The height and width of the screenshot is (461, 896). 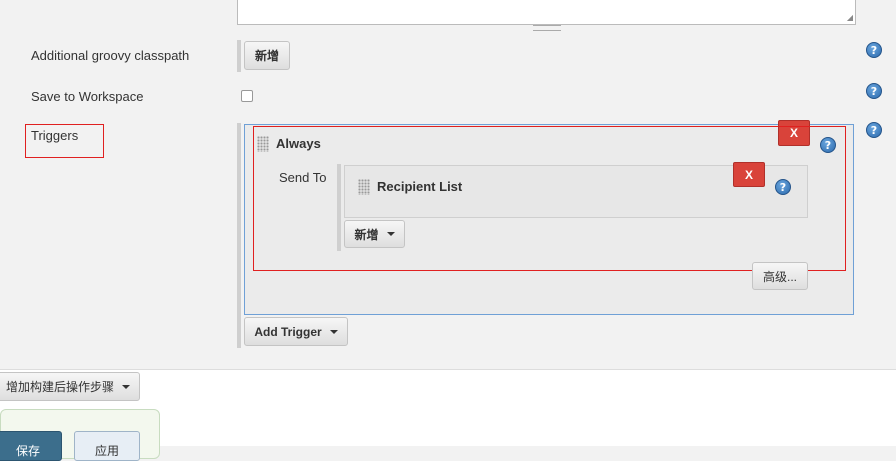 I want to click on script-textarea: ◢, so click(x=546, y=12).